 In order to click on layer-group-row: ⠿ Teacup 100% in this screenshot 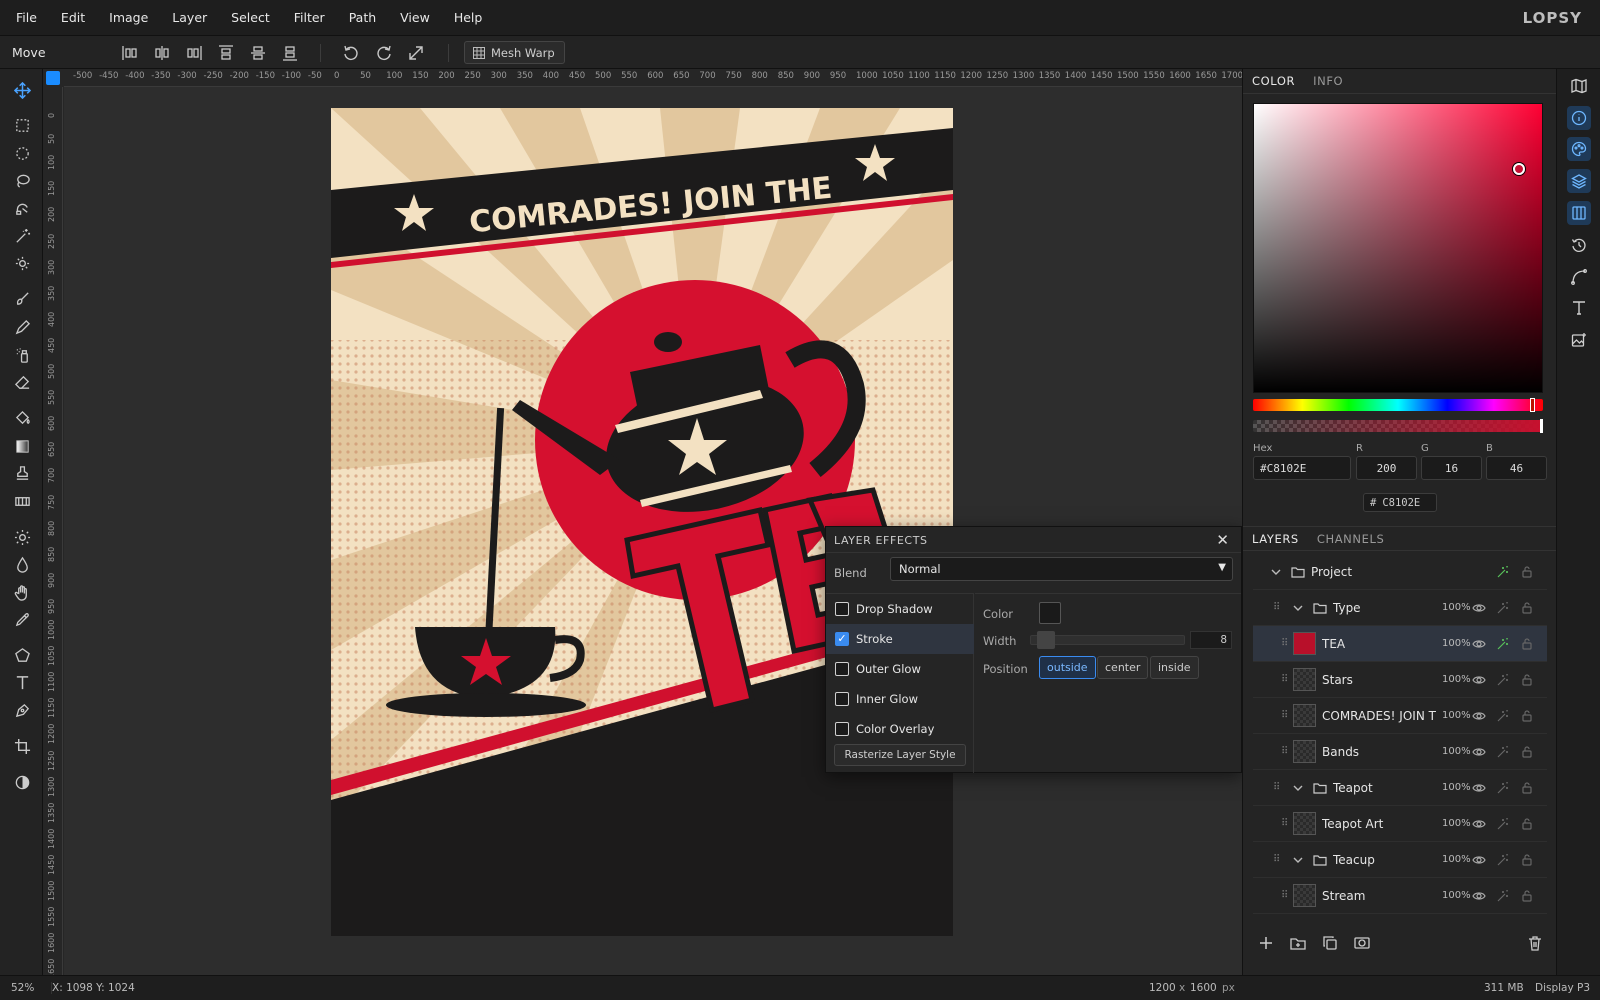, I will do `click(1400, 860)`.